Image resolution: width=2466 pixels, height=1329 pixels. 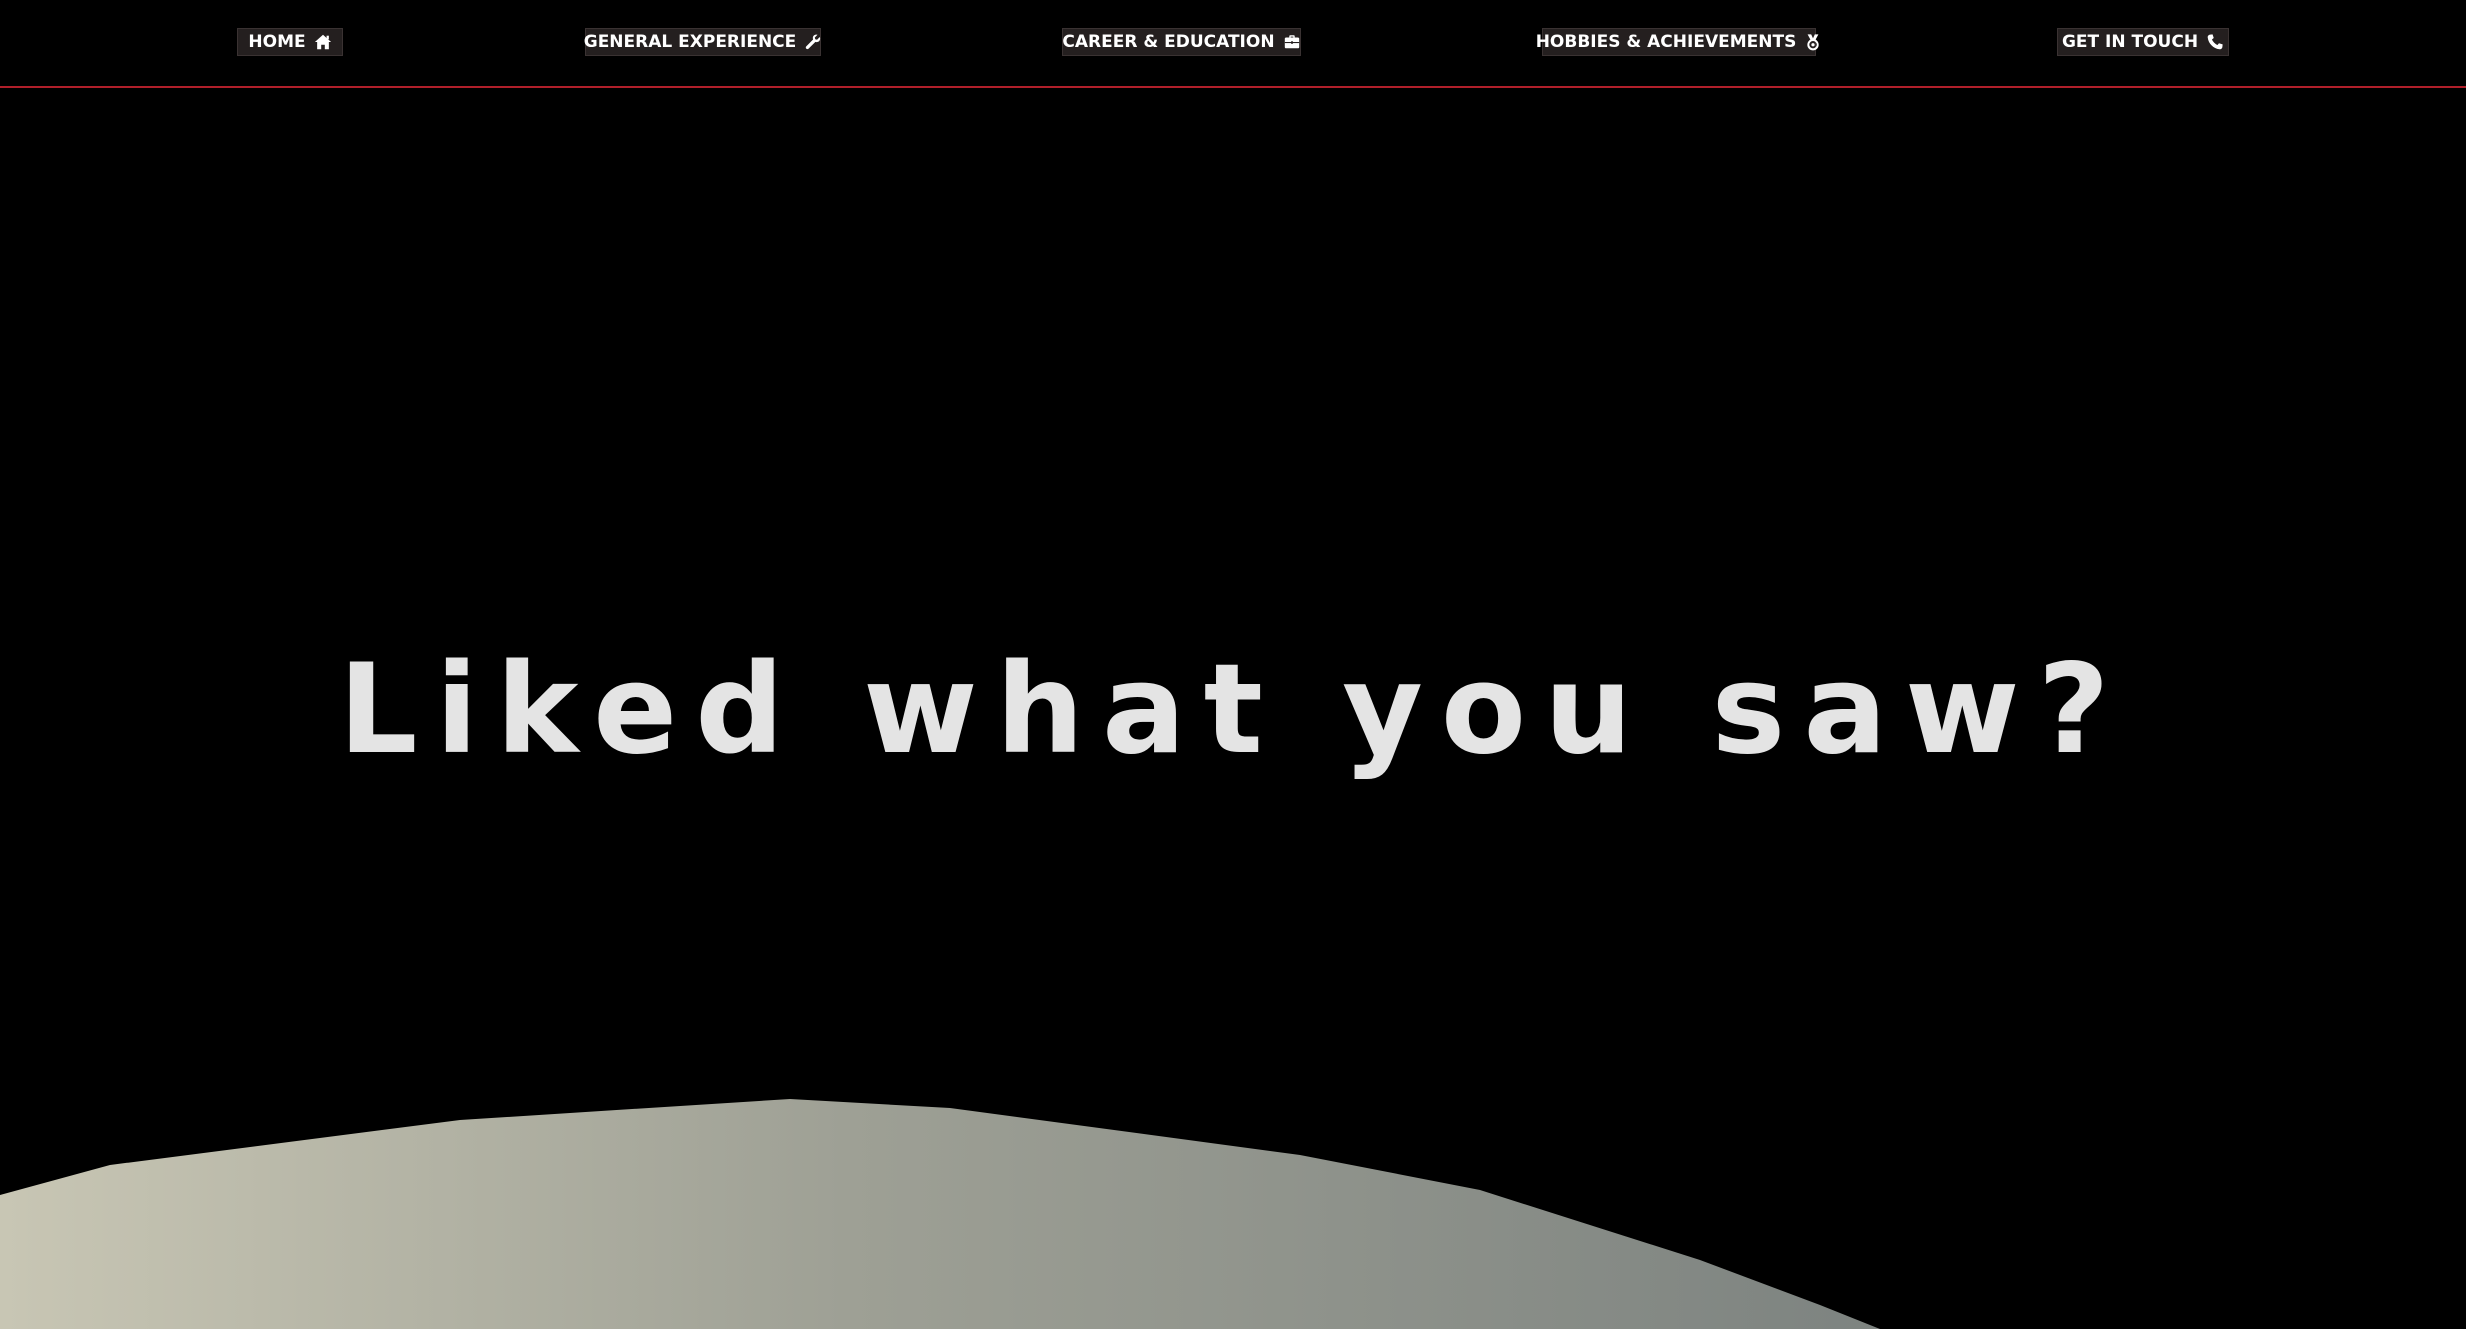 What do you see at coordinates (323, 42) in the screenshot?
I see `home-icon` at bounding box center [323, 42].